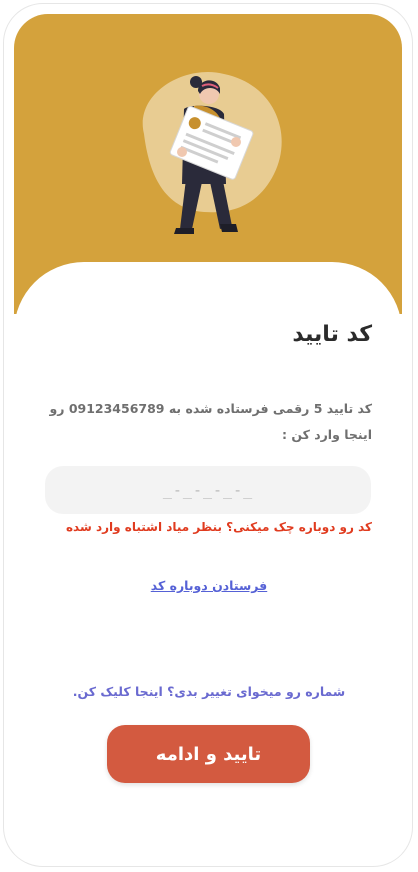 The height and width of the screenshot is (872, 418). What do you see at coordinates (332, 334) in the screenshot?
I see `page-title: کد تایید` at bounding box center [332, 334].